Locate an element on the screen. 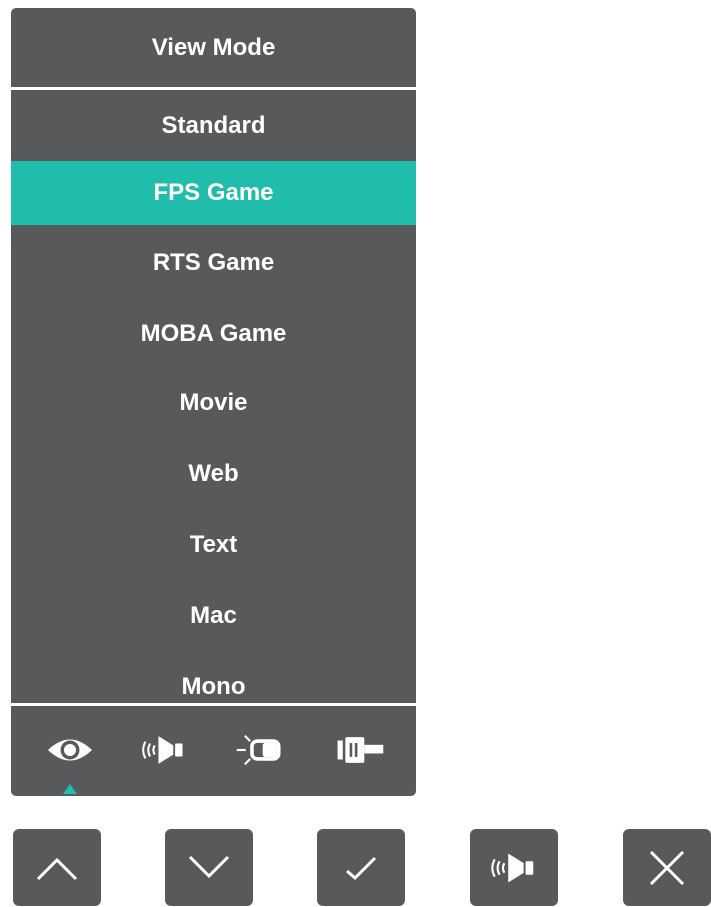  menu-item-rts-game: RTS Game is located at coordinates (213, 263).